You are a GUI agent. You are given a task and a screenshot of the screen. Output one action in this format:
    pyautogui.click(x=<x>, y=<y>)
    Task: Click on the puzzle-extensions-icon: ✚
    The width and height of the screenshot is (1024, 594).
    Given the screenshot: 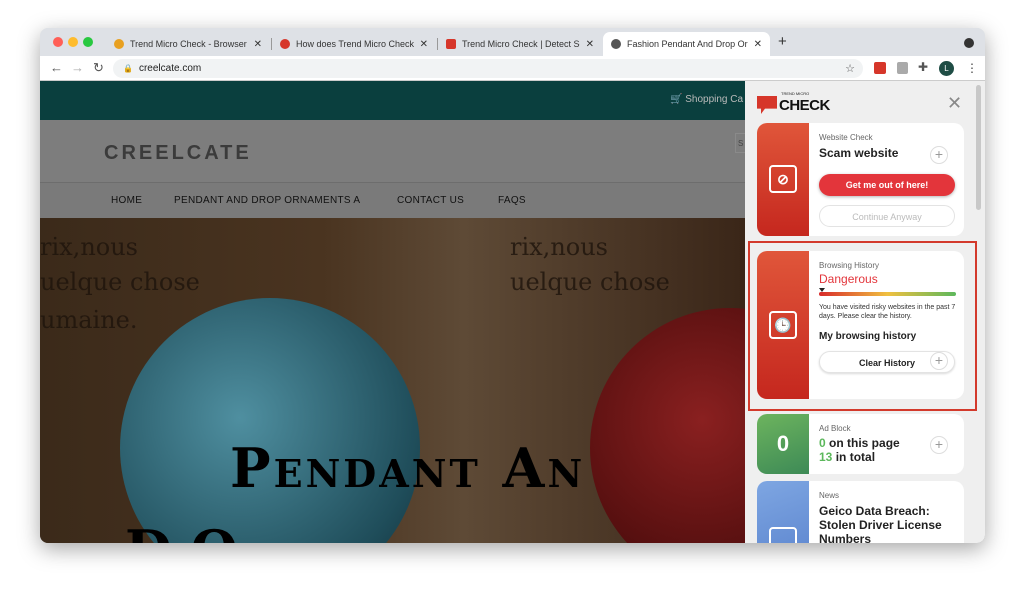 What is the action you would take?
    pyautogui.click(x=923, y=67)
    